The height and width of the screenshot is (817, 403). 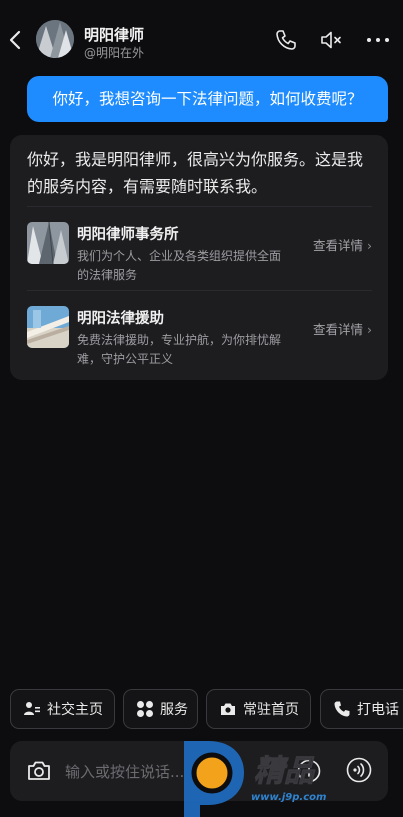 I want to click on service-title: 明阳法律援助, so click(x=120, y=319).